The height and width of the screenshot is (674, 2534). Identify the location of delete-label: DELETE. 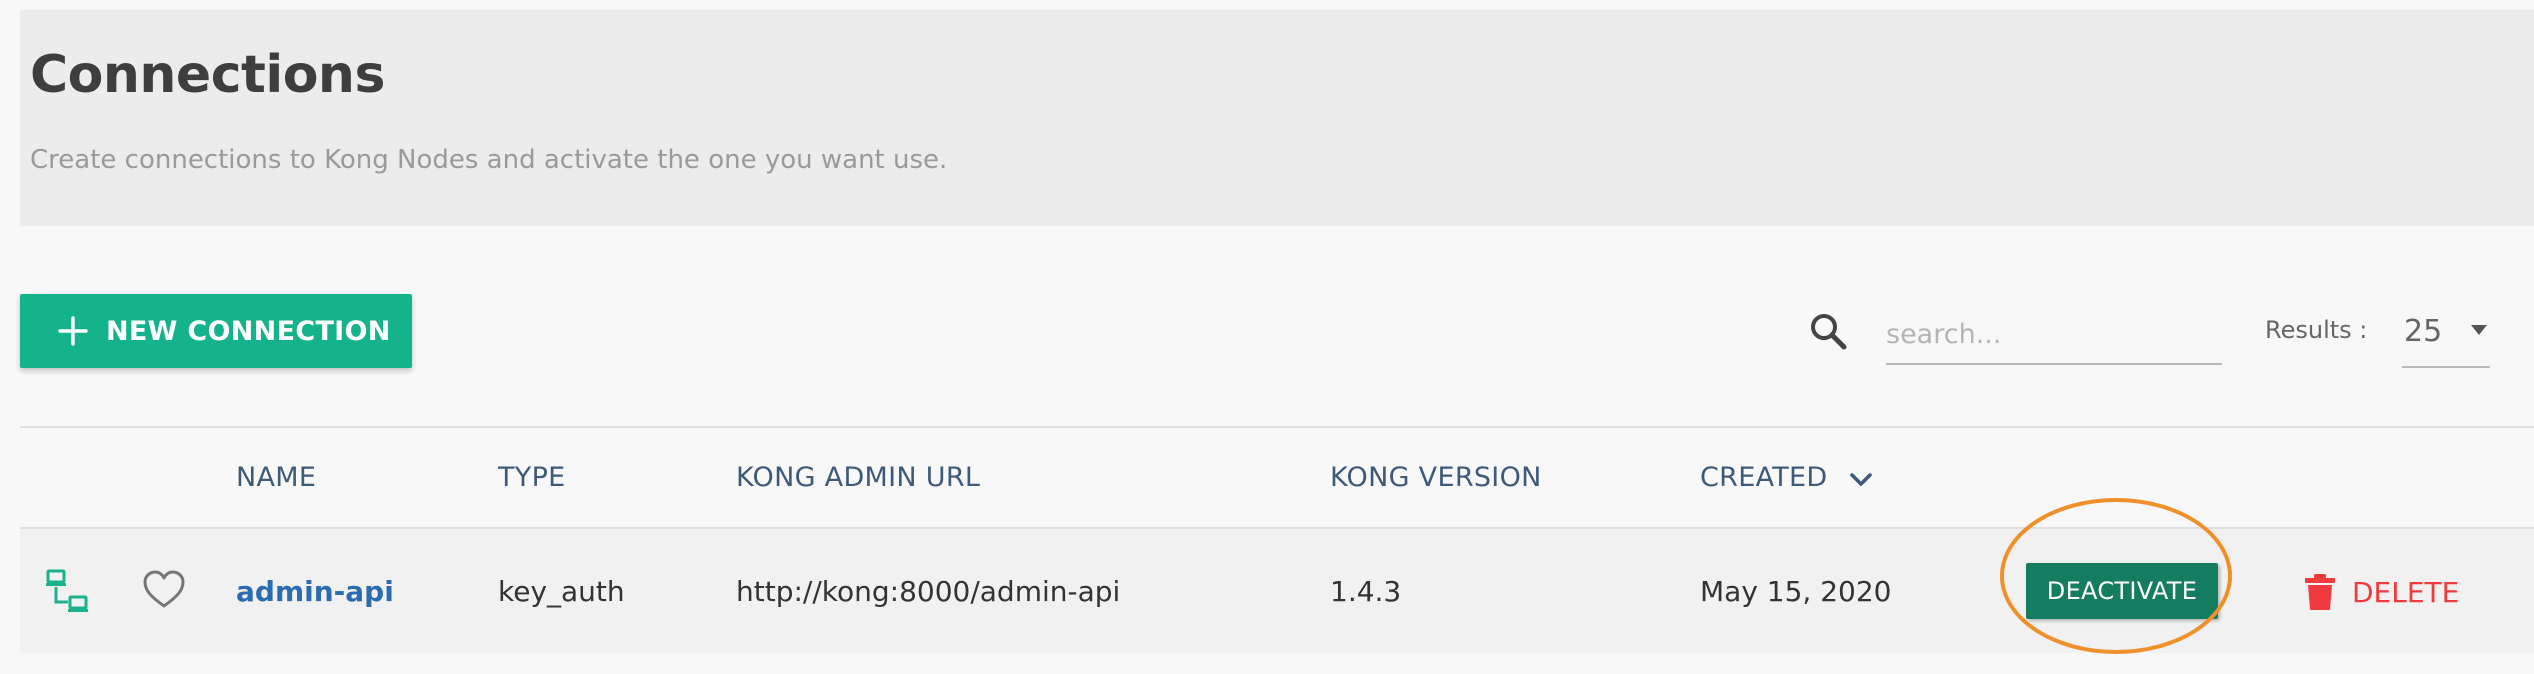
(2406, 592).